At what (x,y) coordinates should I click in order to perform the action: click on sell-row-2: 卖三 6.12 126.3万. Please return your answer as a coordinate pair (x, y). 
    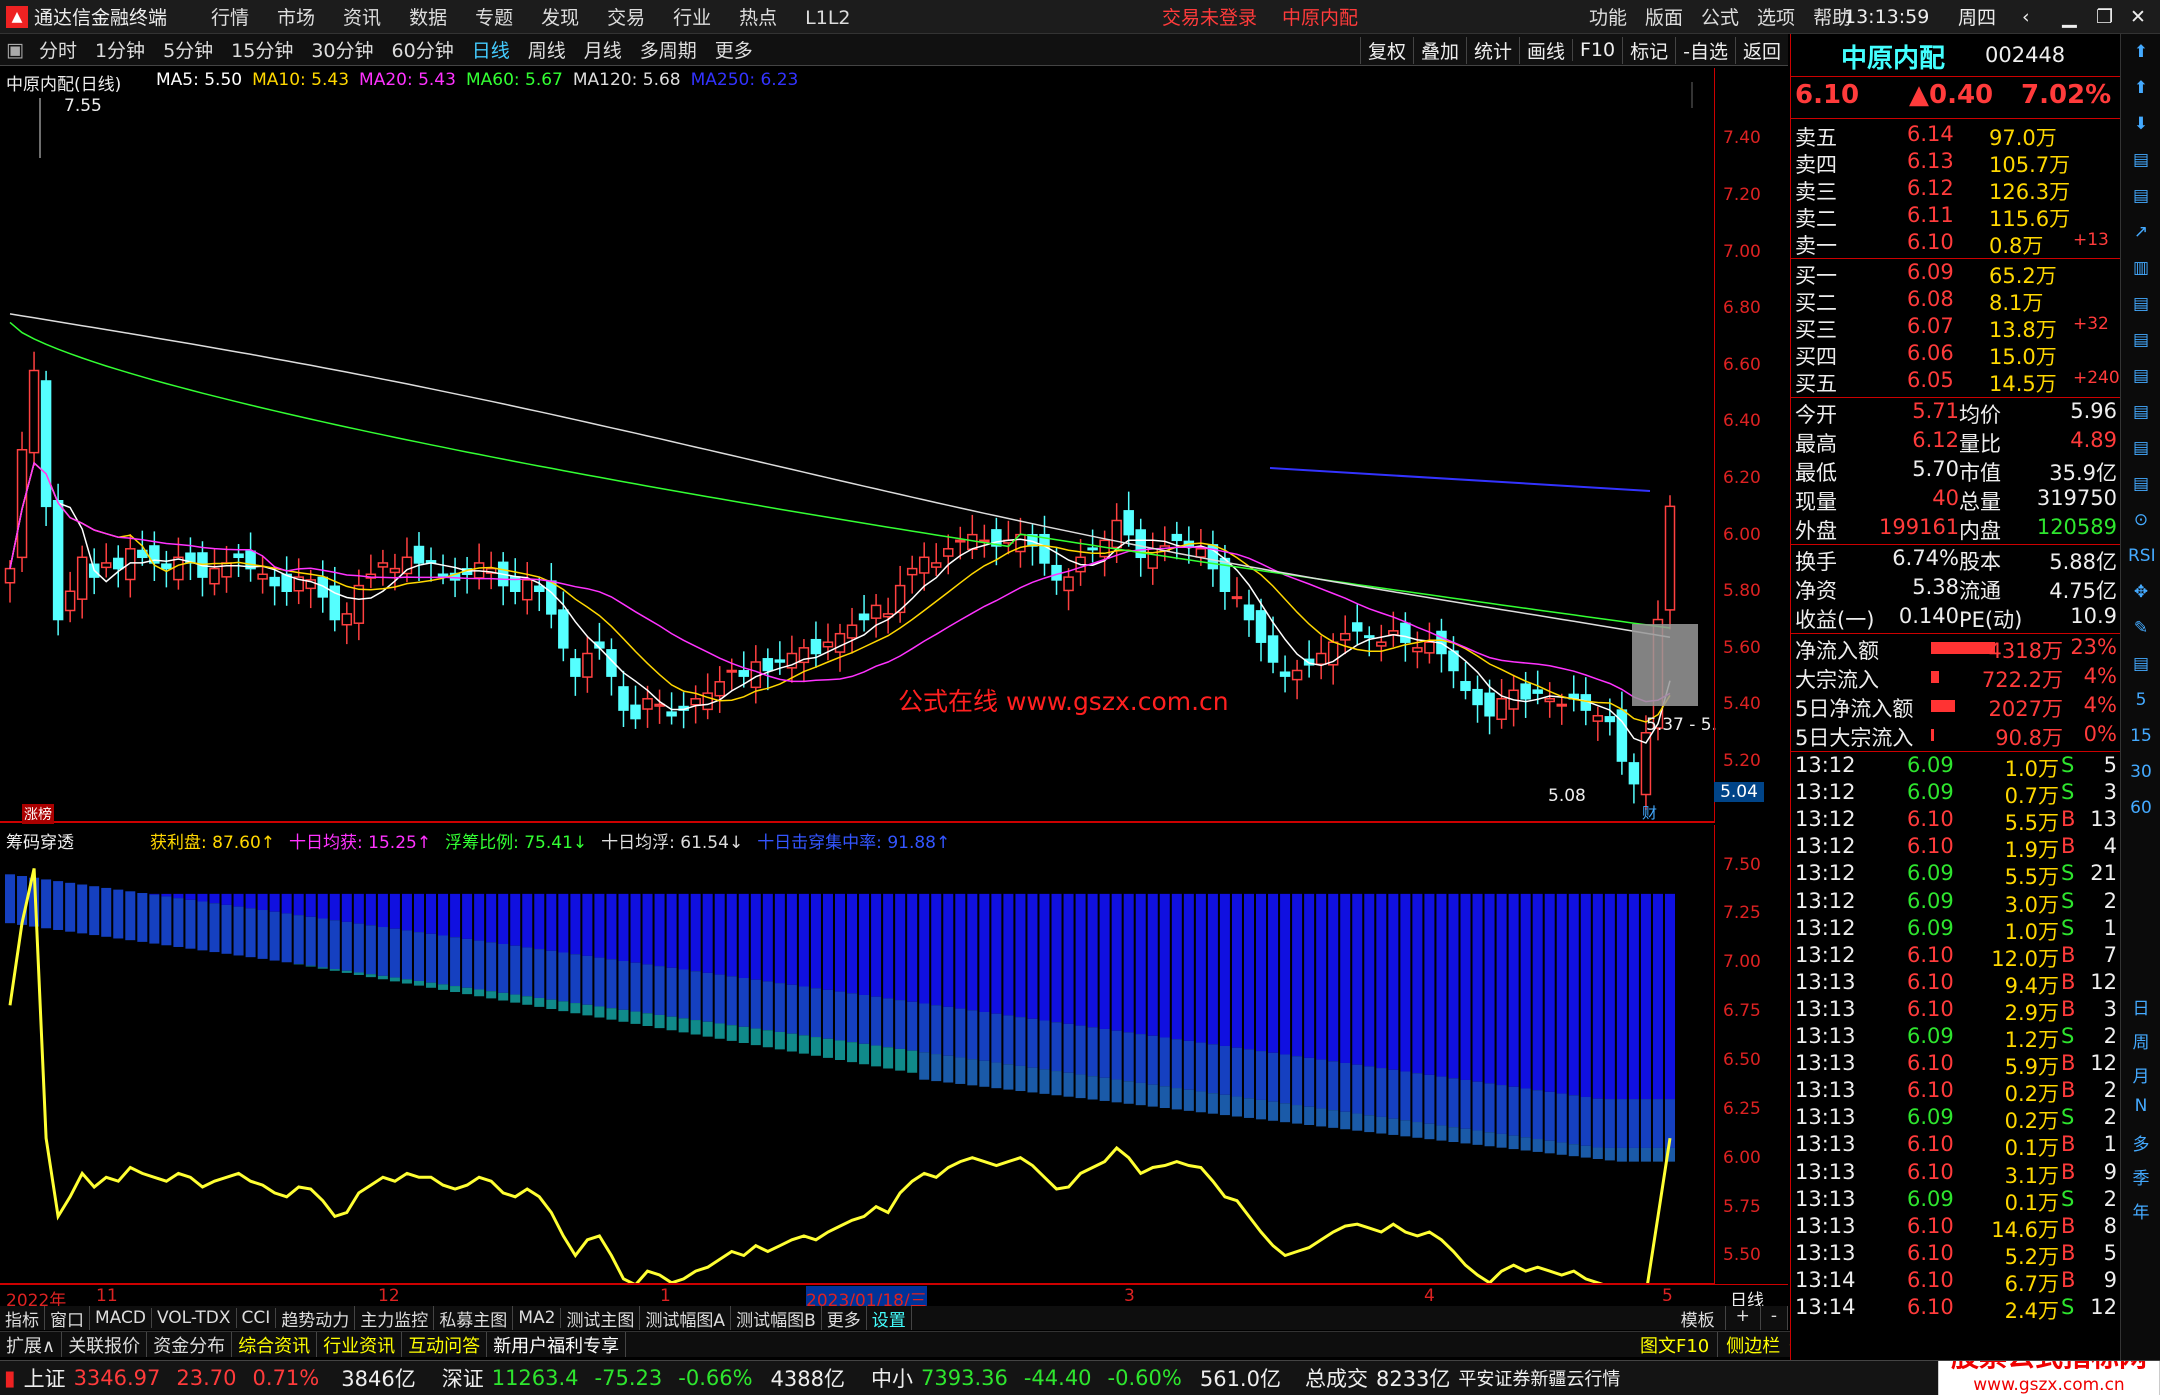
    Looking at the image, I should click on (1956, 190).